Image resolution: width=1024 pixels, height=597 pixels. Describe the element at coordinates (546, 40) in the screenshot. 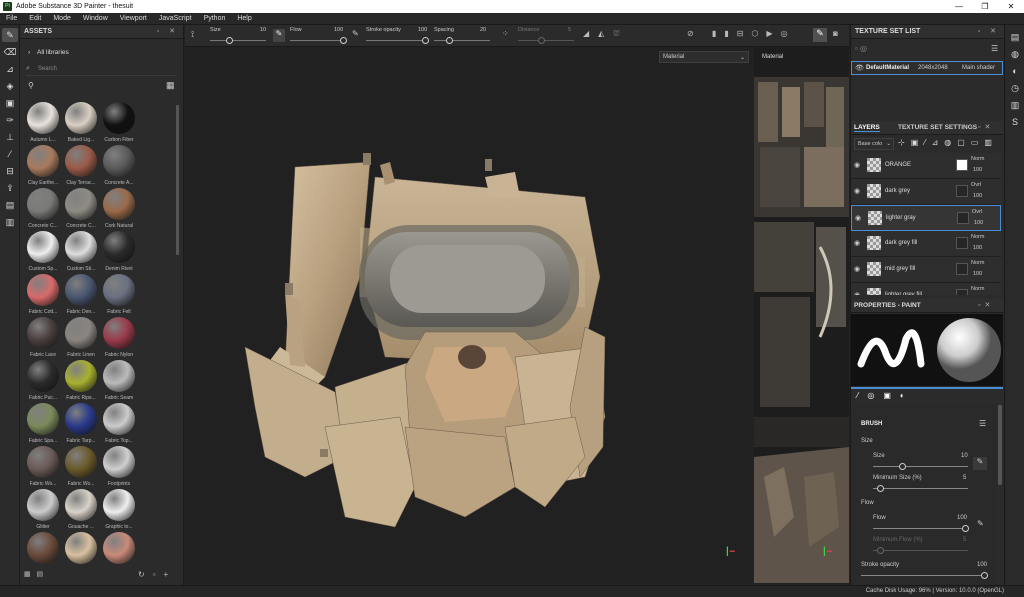

I see `distance-track` at that location.